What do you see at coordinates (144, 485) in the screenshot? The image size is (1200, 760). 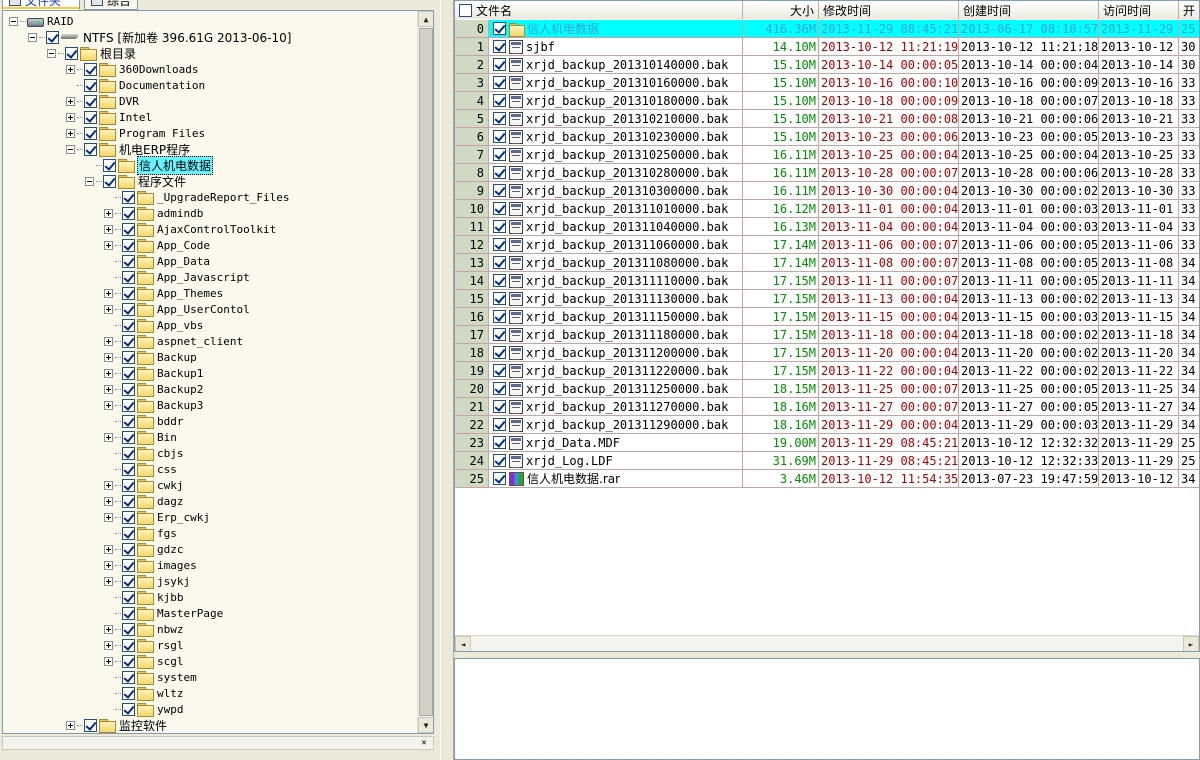 I see `tree-node: cwkj` at bounding box center [144, 485].